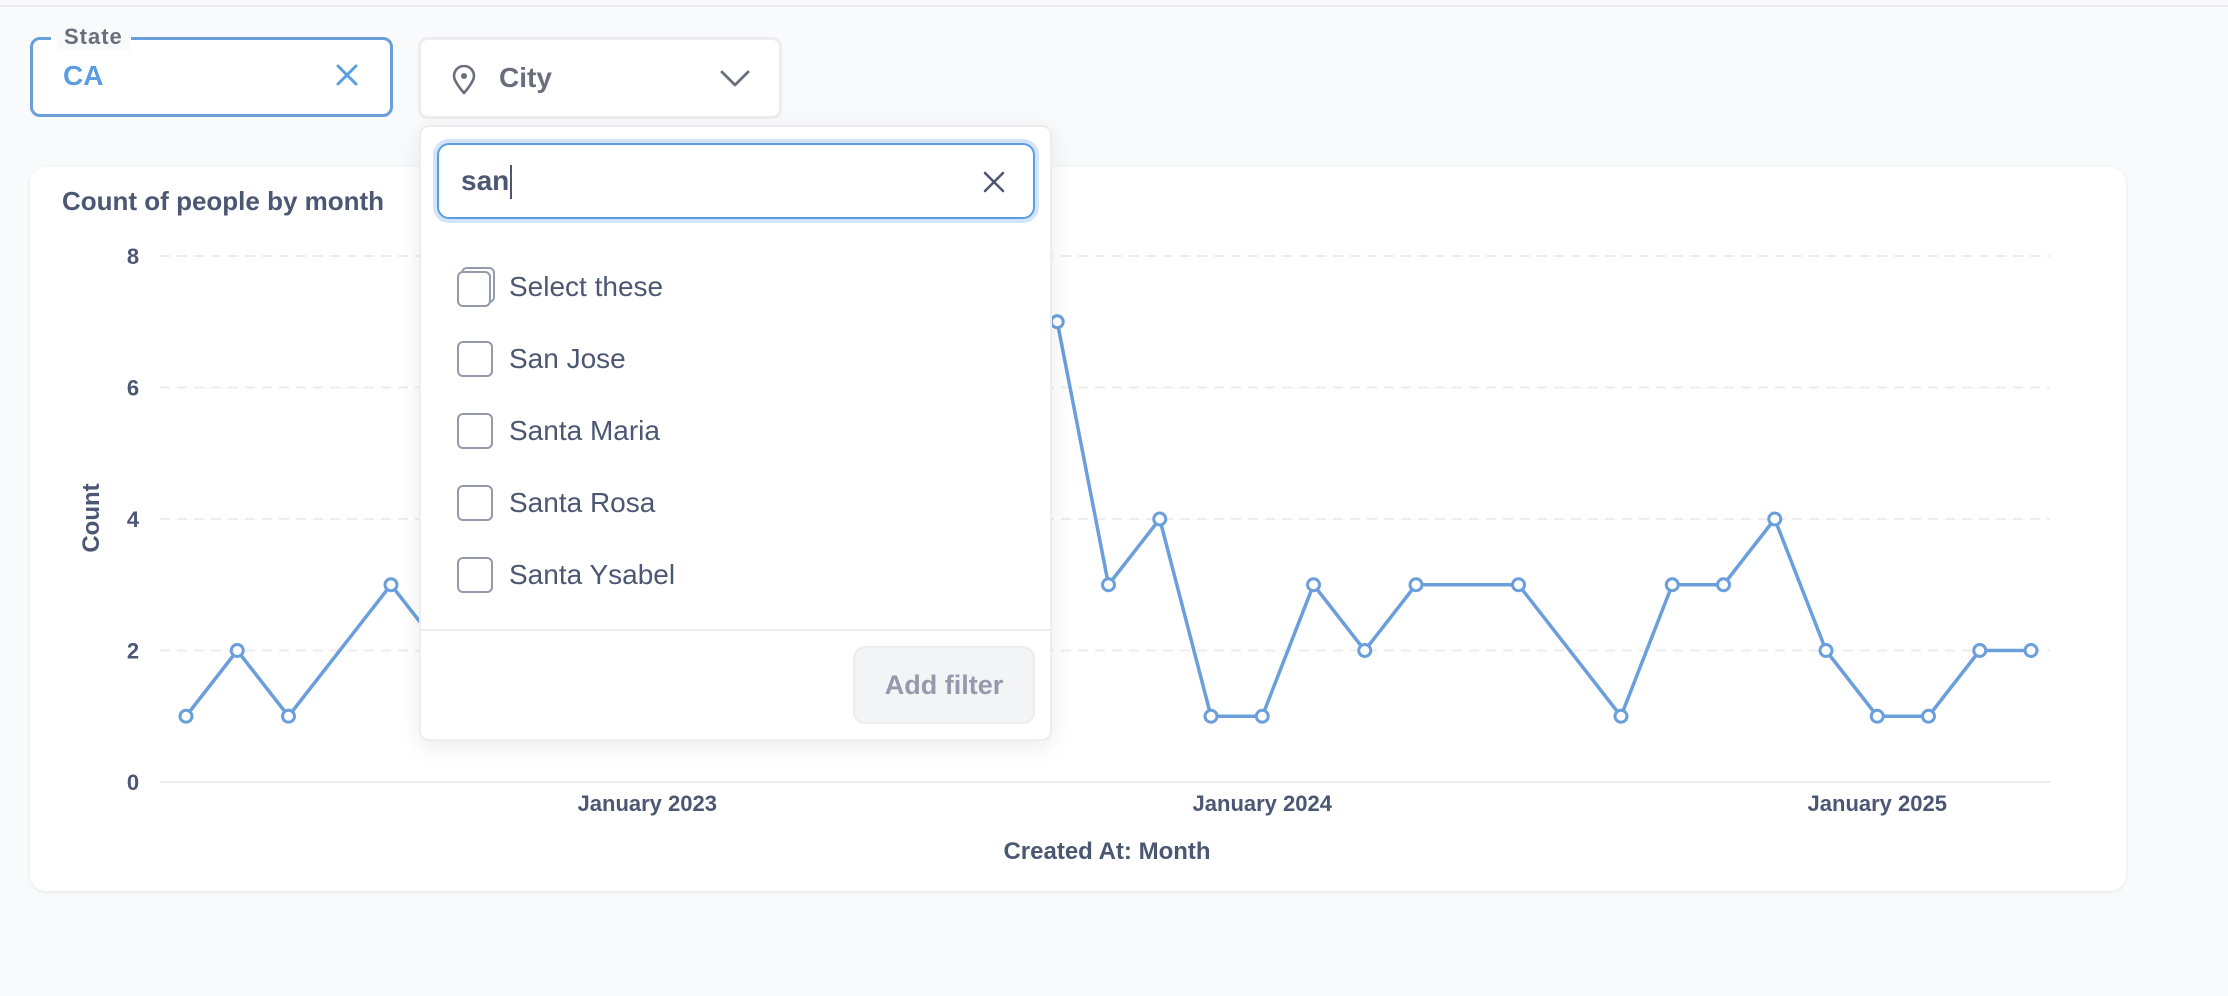  Describe the element at coordinates (737, 287) in the screenshot. I see `select-all-option: Select these` at that location.